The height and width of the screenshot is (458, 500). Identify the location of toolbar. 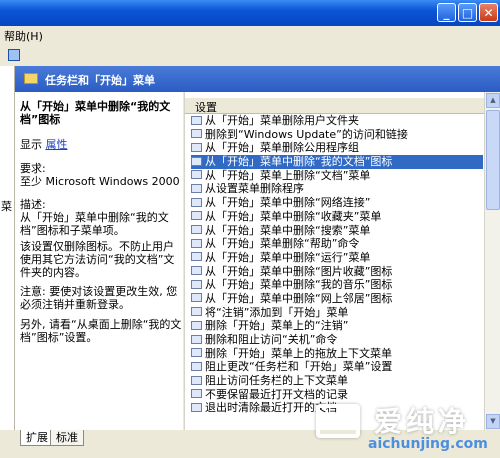
(250, 55).